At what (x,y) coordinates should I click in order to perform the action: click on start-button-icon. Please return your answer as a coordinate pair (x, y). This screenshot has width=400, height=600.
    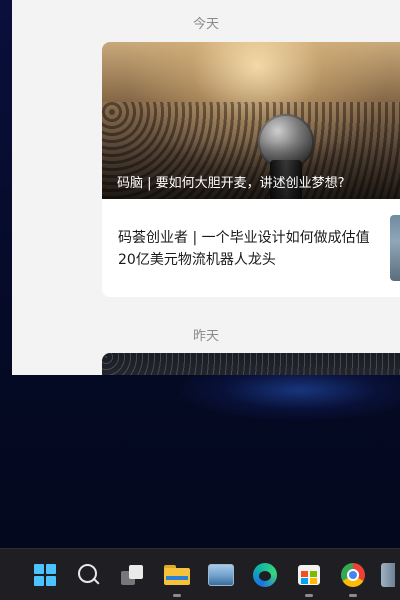
    Looking at the image, I should click on (45, 575).